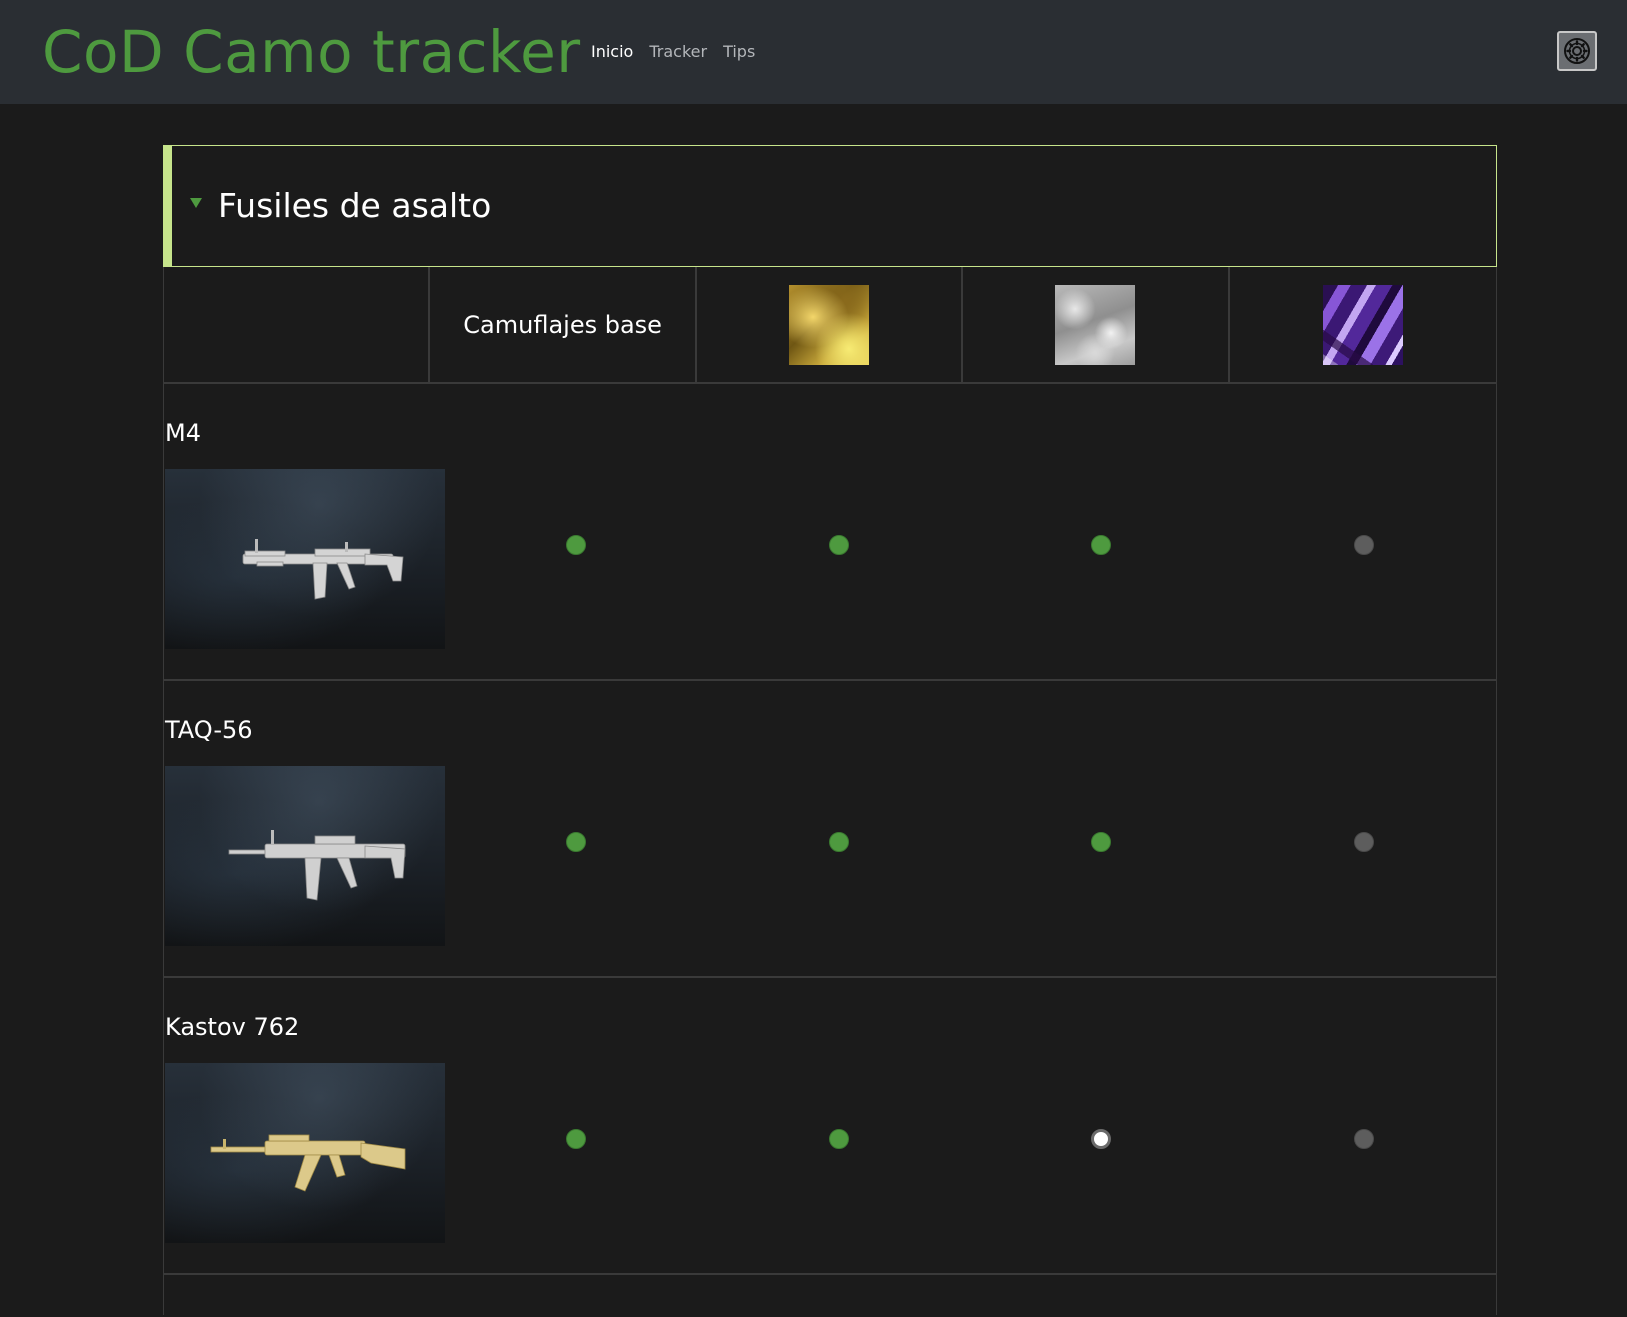 The width and height of the screenshot is (1627, 1317). Describe the element at coordinates (232, 1027) in the screenshot. I see `weapon-name: Kastov 762` at that location.